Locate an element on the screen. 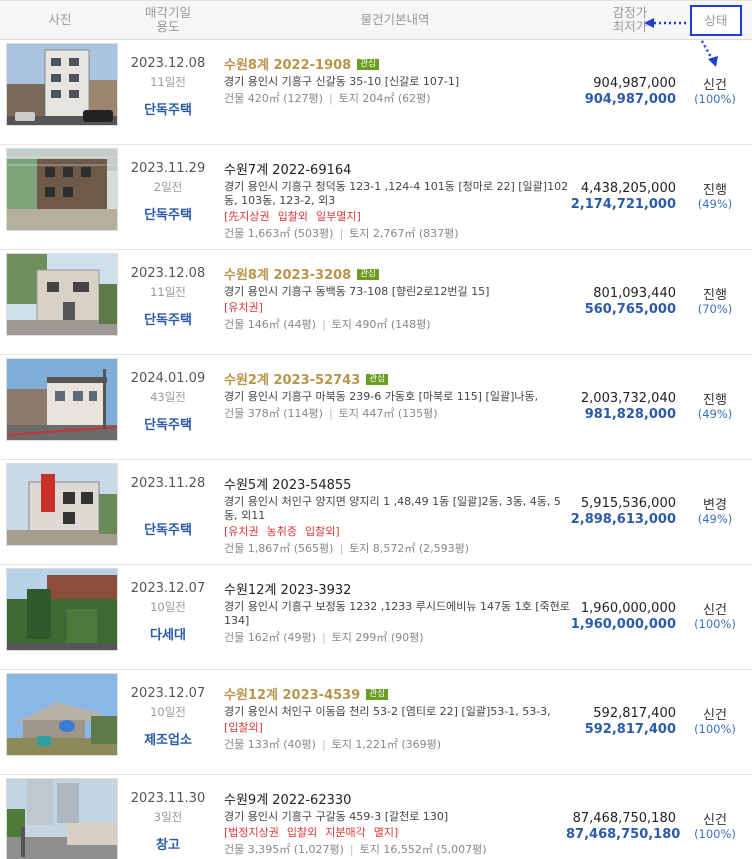 The width and height of the screenshot is (752, 859). case-number: 수원8계 2023-3208 is located at coordinates (287, 275).